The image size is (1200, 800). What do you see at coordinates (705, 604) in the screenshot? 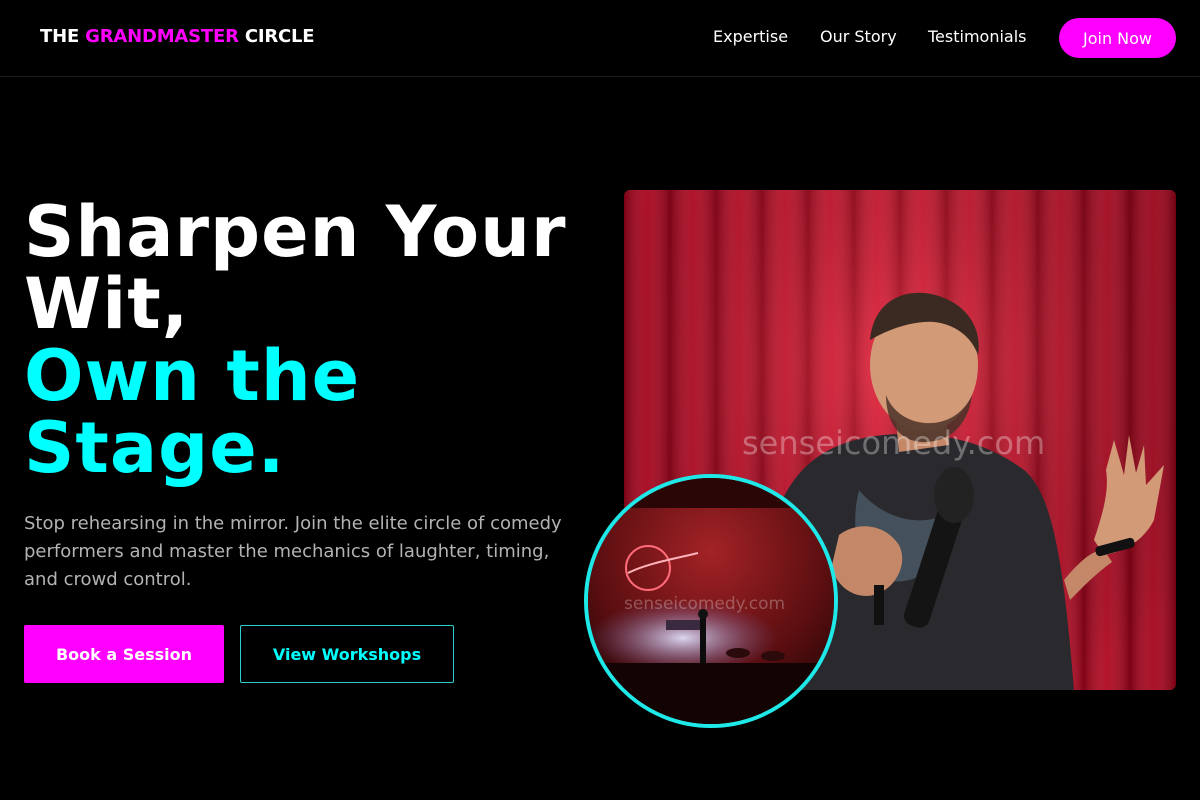
I see `inset-photo-watermark: senseicomedy.com` at bounding box center [705, 604].